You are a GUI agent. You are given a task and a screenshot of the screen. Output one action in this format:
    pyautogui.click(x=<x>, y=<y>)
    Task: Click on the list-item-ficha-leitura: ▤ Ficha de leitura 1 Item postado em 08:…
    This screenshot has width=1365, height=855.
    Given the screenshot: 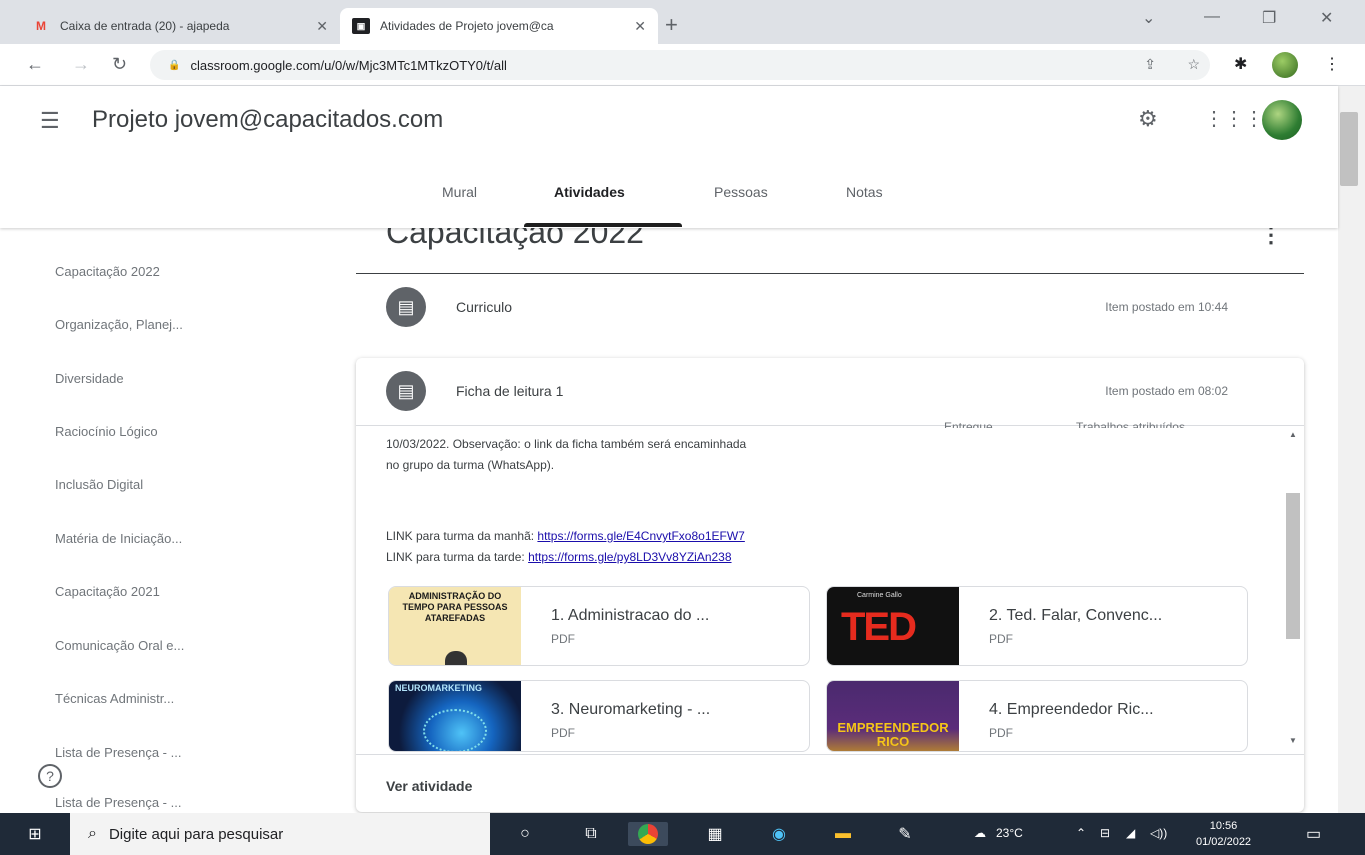 What is the action you would take?
    pyautogui.click(x=830, y=391)
    